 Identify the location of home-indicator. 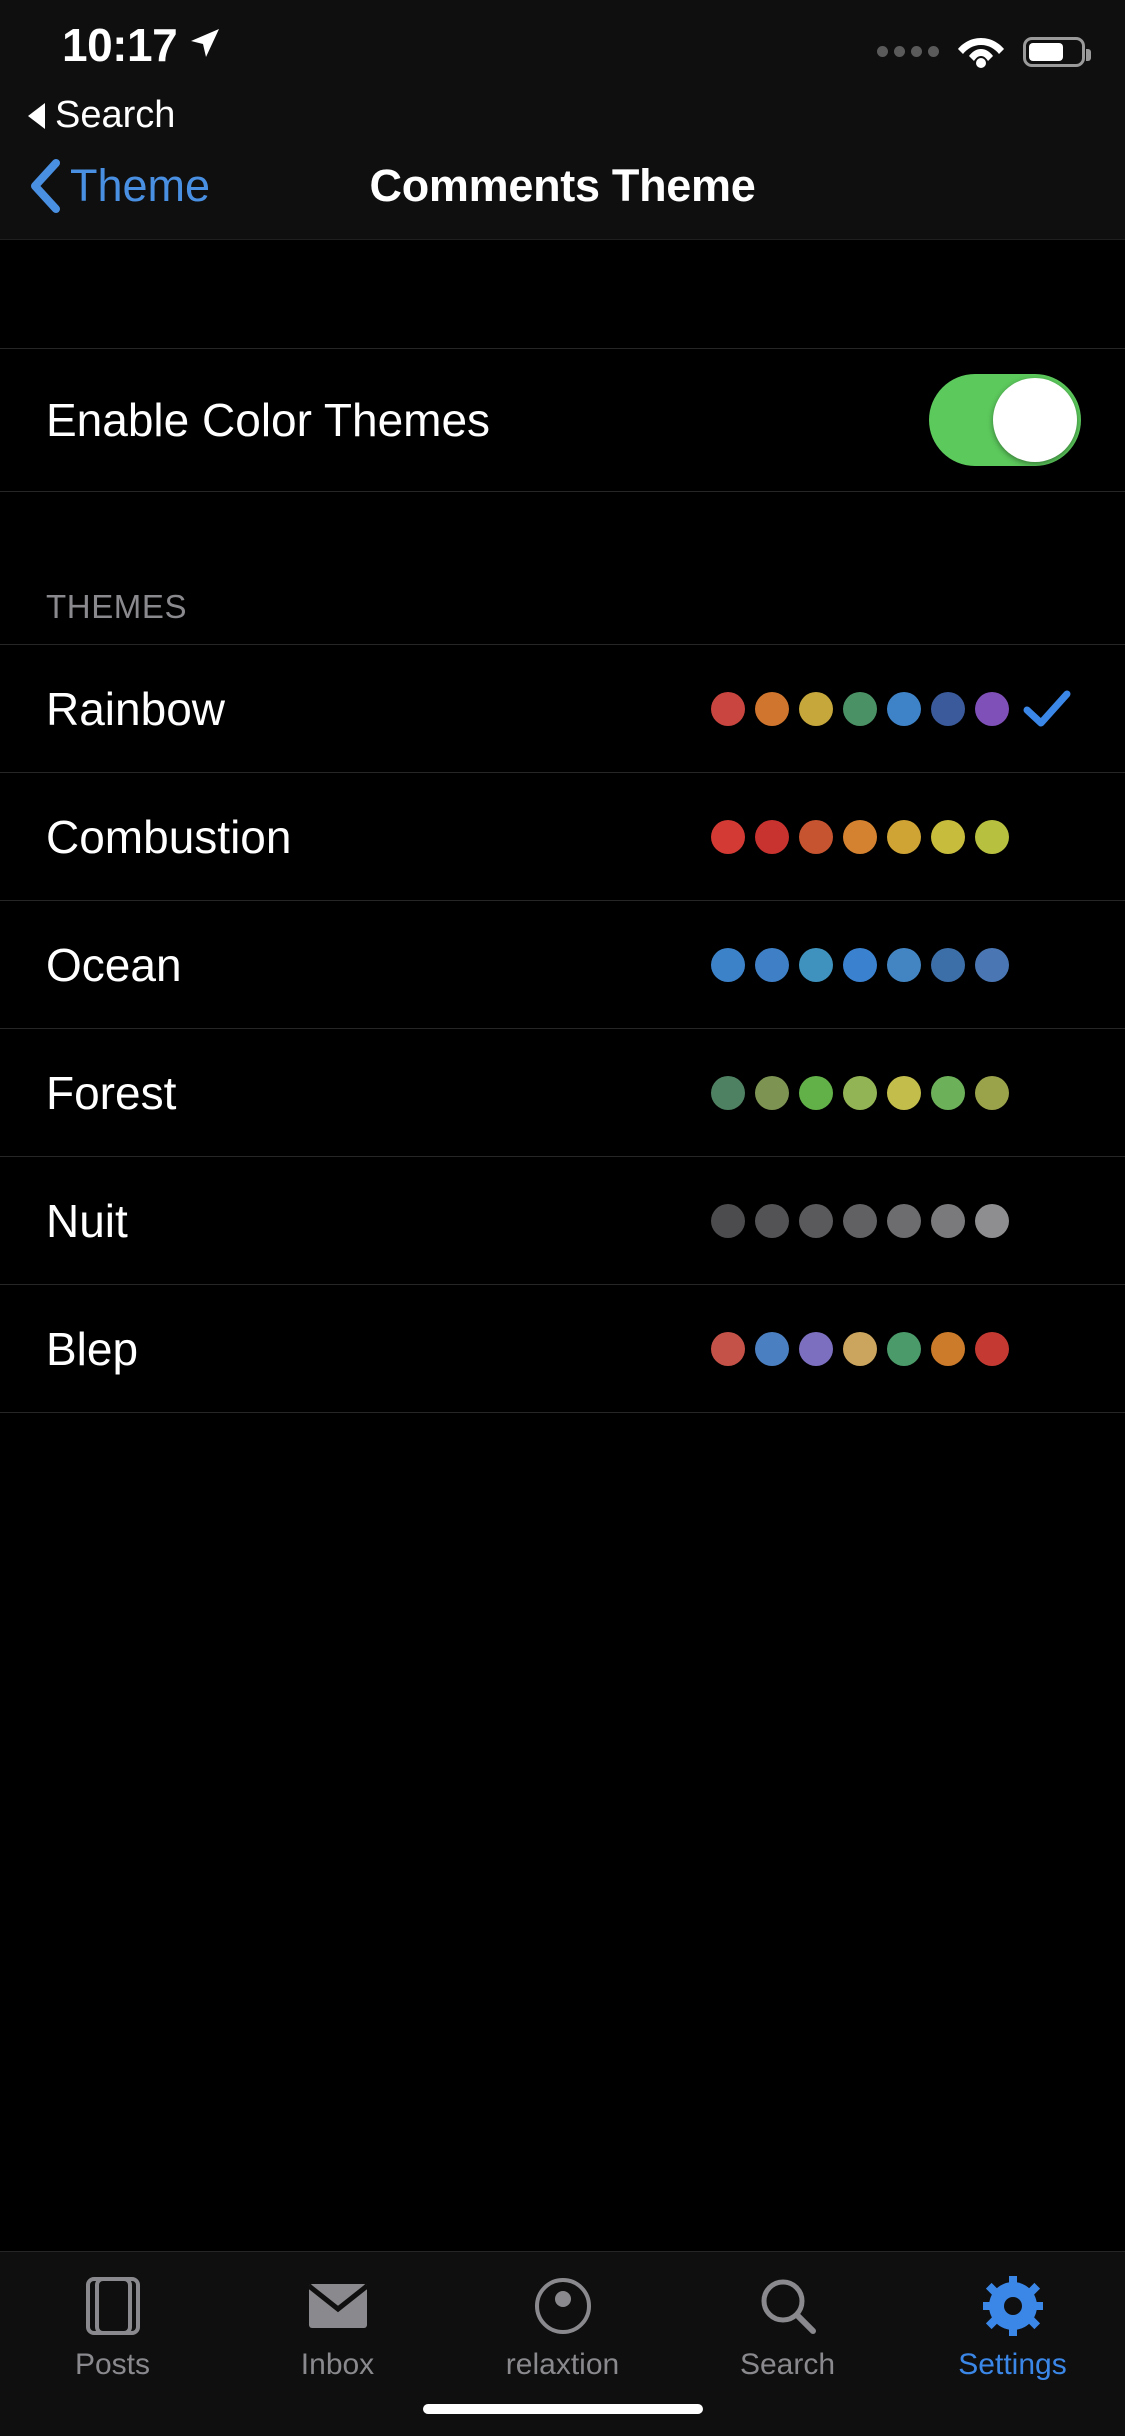
(562, 2409).